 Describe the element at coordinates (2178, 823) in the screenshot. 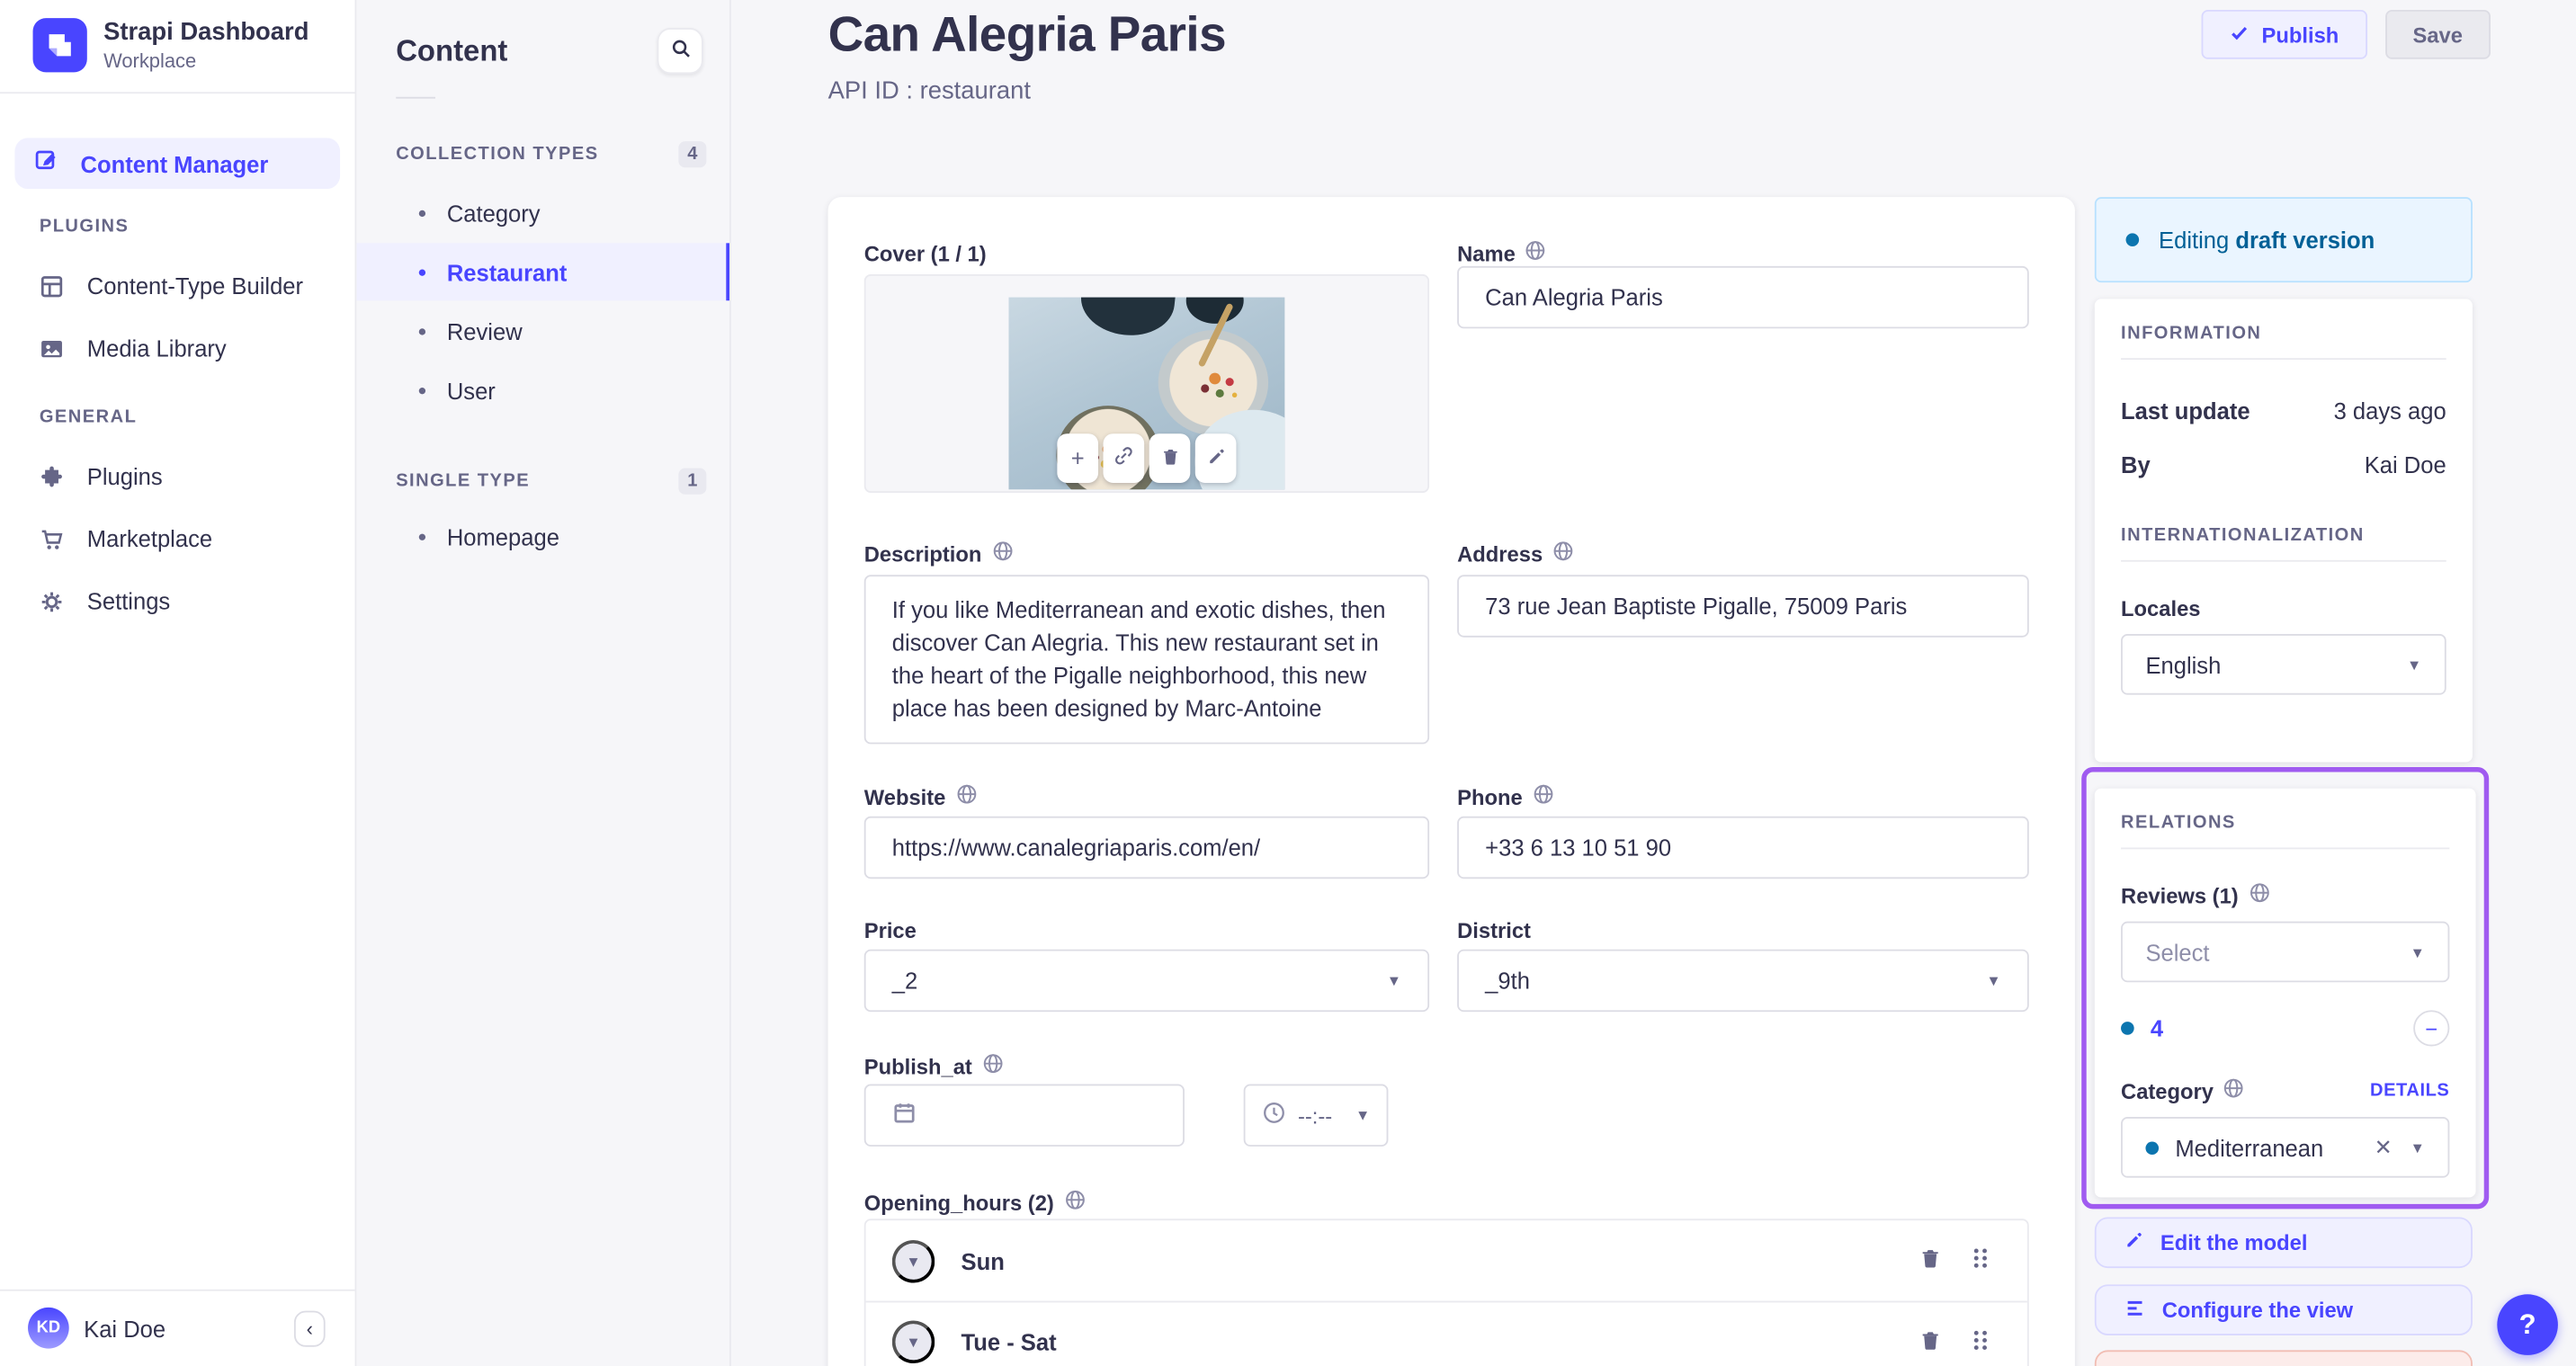

I see `relations-title: RELATIONS` at that location.